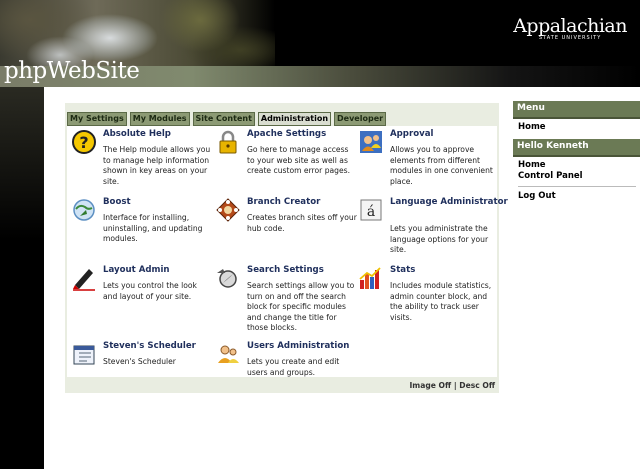 The width and height of the screenshot is (640, 469). I want to click on help-question-icon: ?, so click(84, 142).